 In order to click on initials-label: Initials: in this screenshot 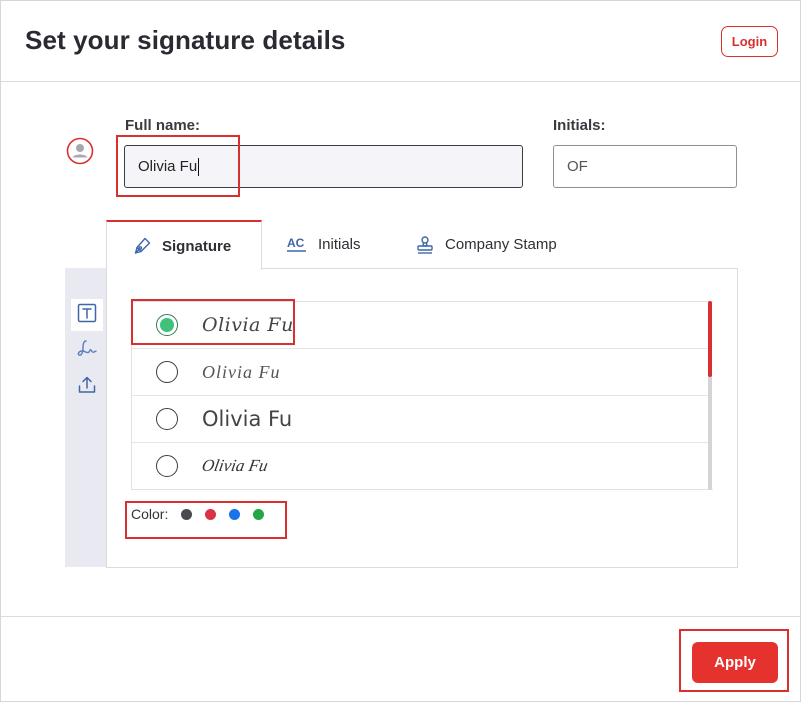, I will do `click(579, 125)`.